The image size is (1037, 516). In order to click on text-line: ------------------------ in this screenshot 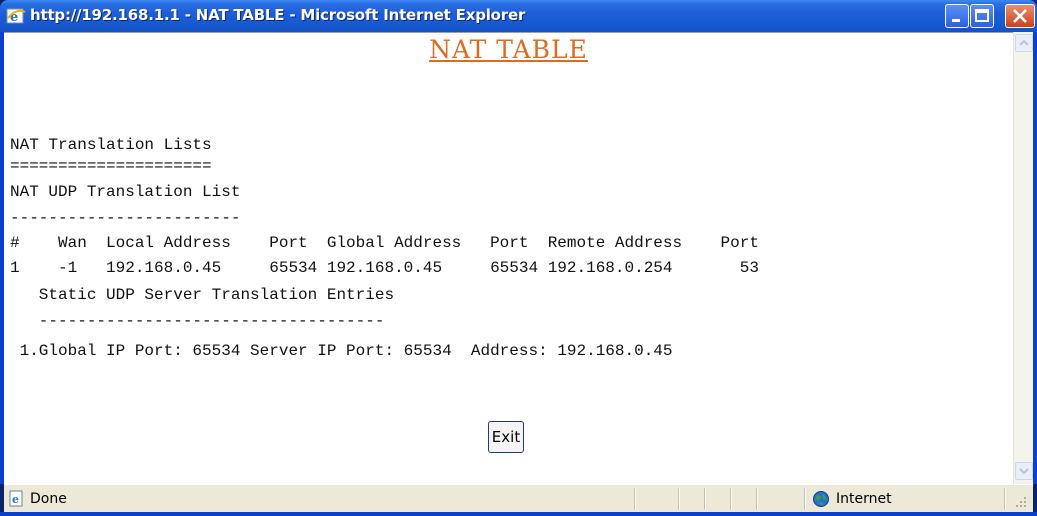, I will do `click(125, 218)`.